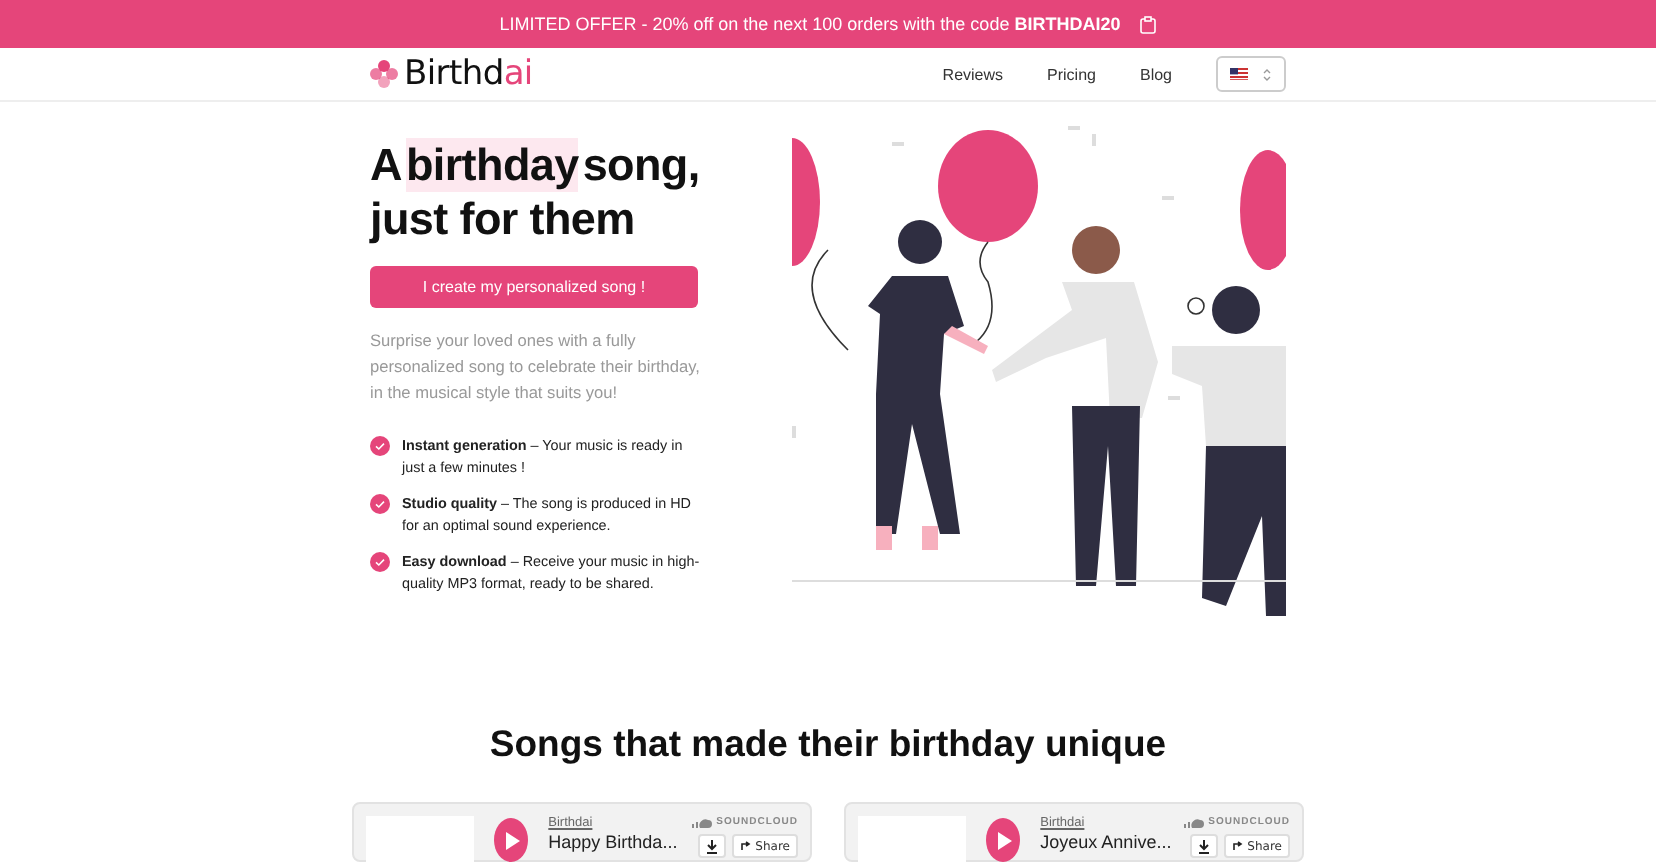  What do you see at coordinates (1071, 74) in the screenshot?
I see `nav-link: Pricing` at bounding box center [1071, 74].